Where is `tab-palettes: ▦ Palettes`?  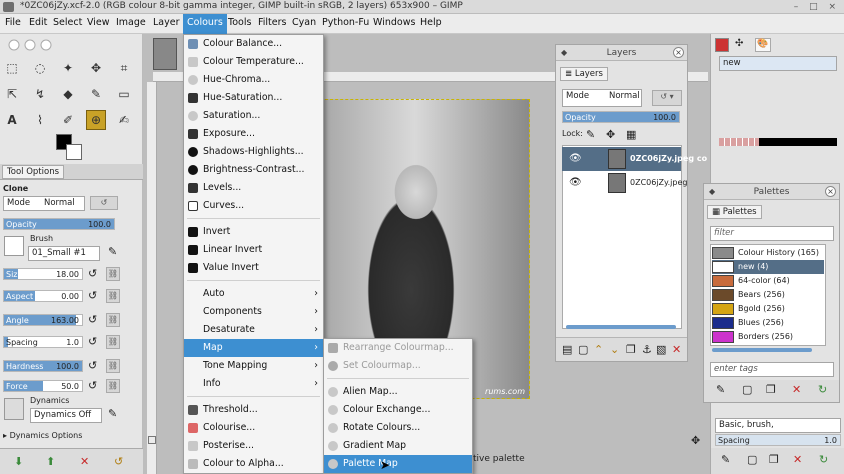
tab-palettes: ▦ Palettes is located at coordinates (734, 212).